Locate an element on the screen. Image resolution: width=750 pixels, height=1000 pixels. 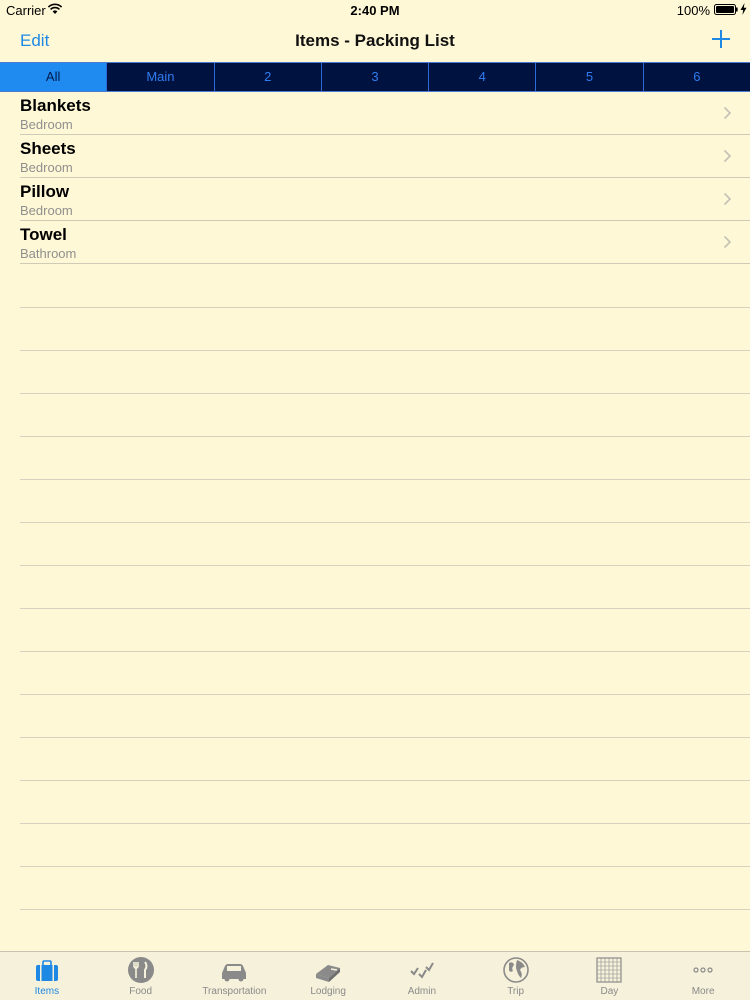
tab-label: Transportation is located at coordinates (234, 991).